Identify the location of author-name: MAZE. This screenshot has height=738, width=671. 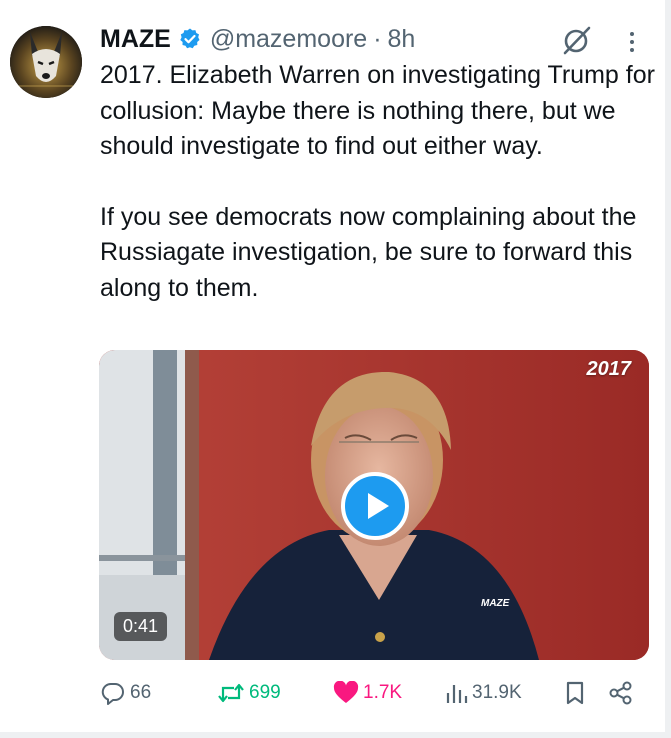
(135, 39).